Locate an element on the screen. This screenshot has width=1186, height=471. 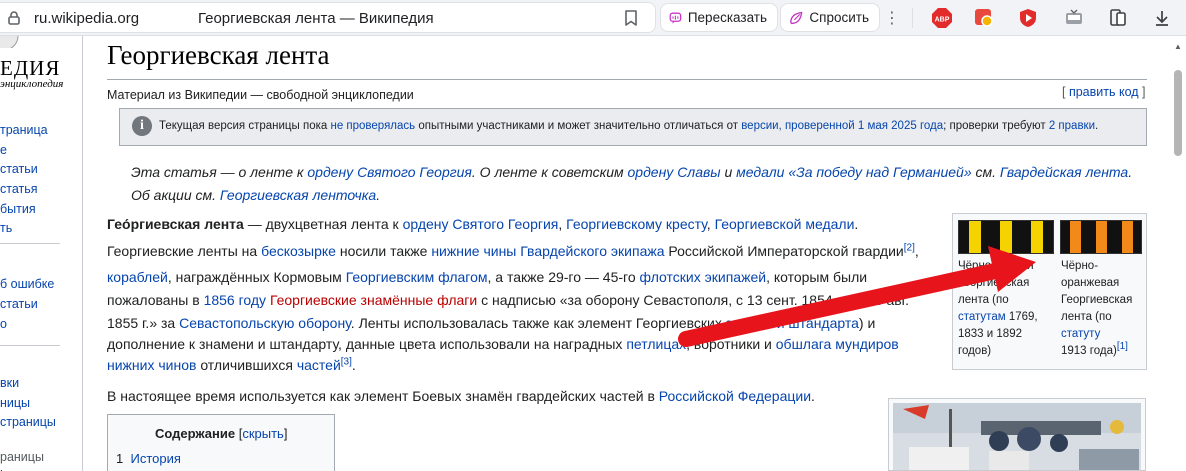
link-george-cross: Георгиевскому кресту is located at coordinates (636, 224).